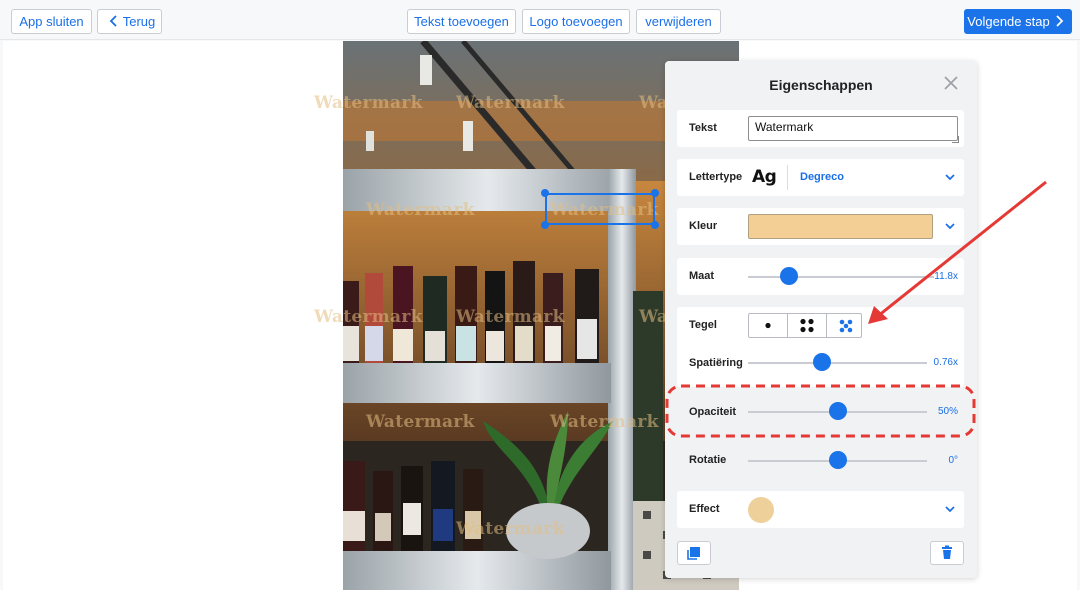 The image size is (1080, 590). Describe the element at coordinates (838, 411) in the screenshot. I see `opacity-slider-thumb` at that location.